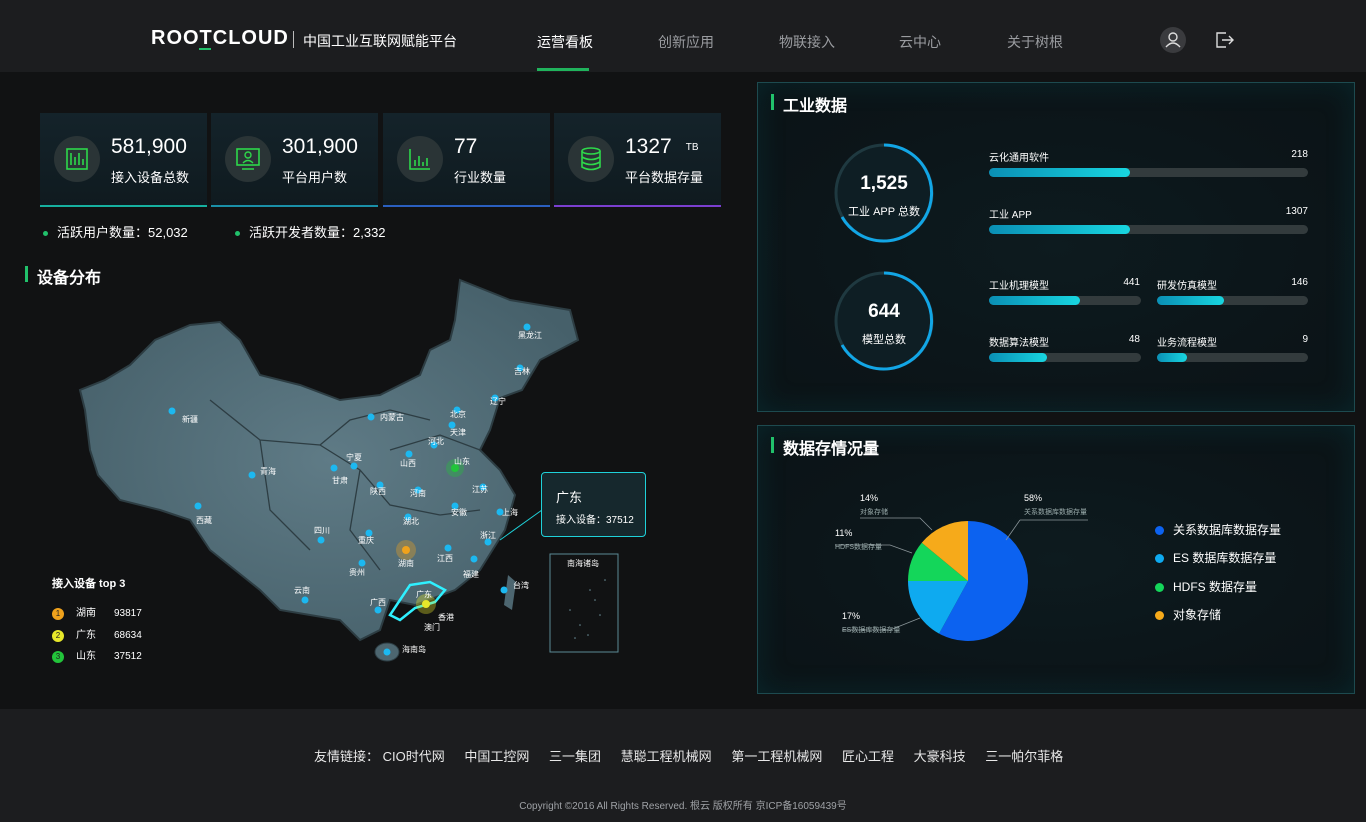 This screenshot has width=1366, height=822. I want to click on svg-text: 上海, so click(510, 512).